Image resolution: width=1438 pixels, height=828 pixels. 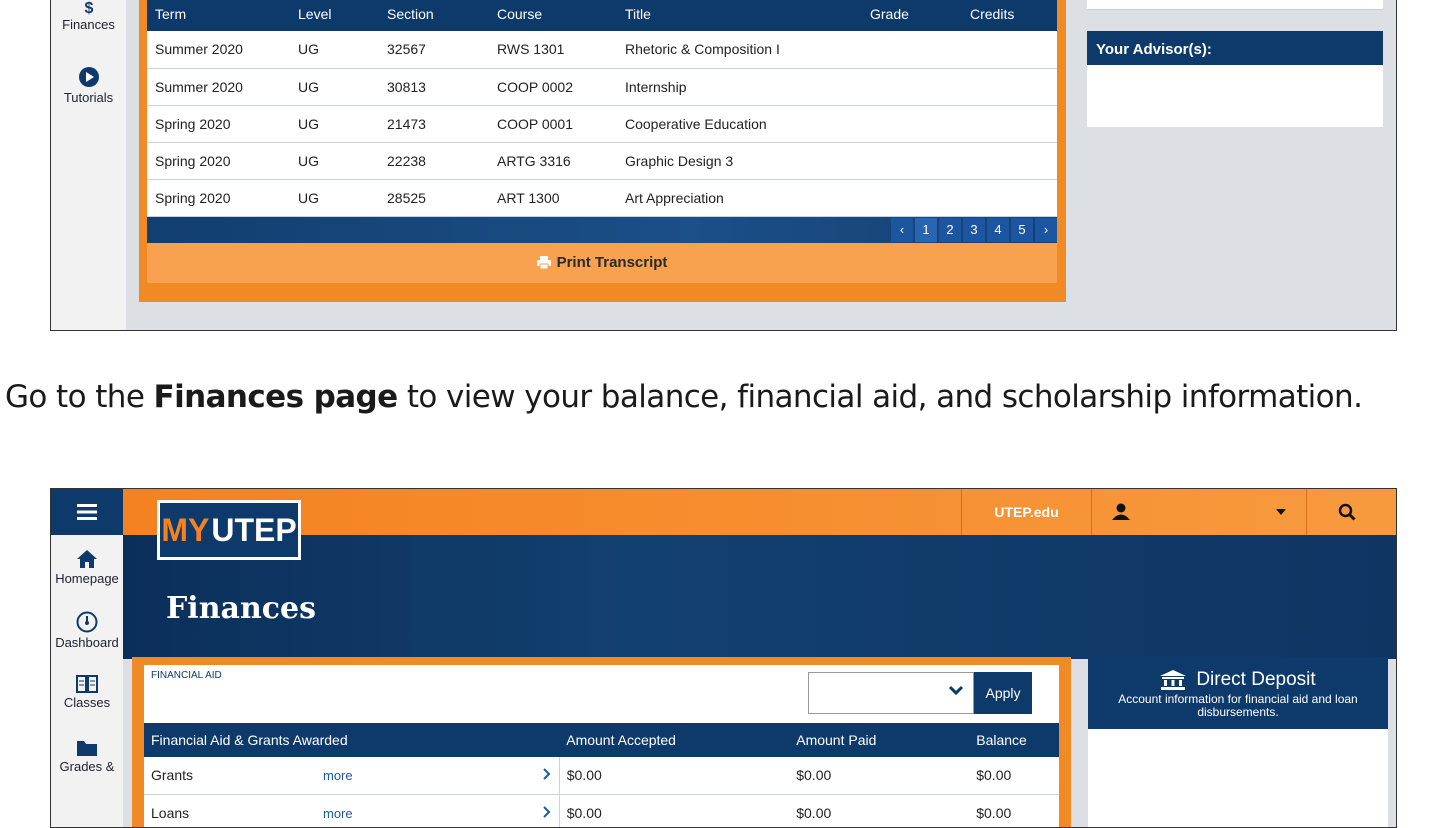 What do you see at coordinates (891, 693) in the screenshot?
I see `aid-year-select` at bounding box center [891, 693].